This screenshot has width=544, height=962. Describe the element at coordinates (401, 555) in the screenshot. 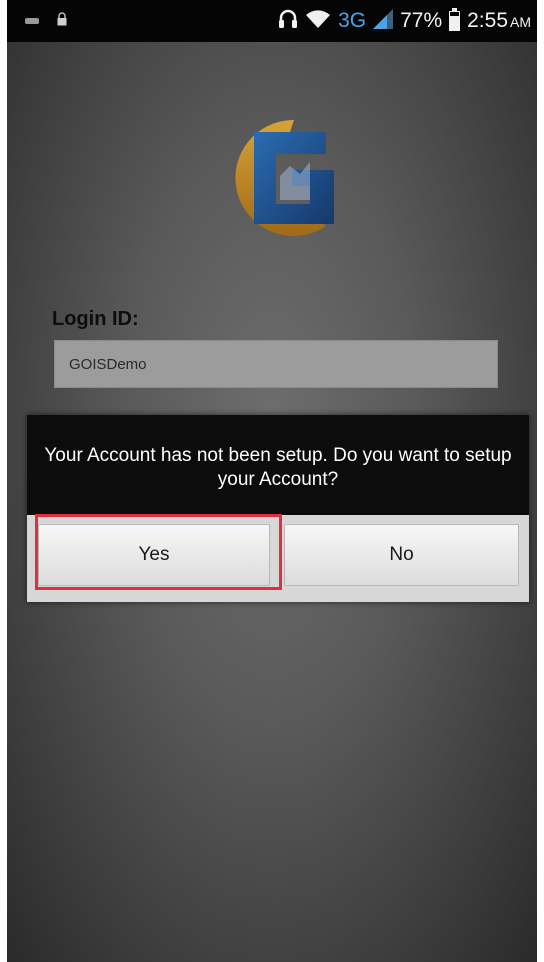

I see `no-button: No` at that location.